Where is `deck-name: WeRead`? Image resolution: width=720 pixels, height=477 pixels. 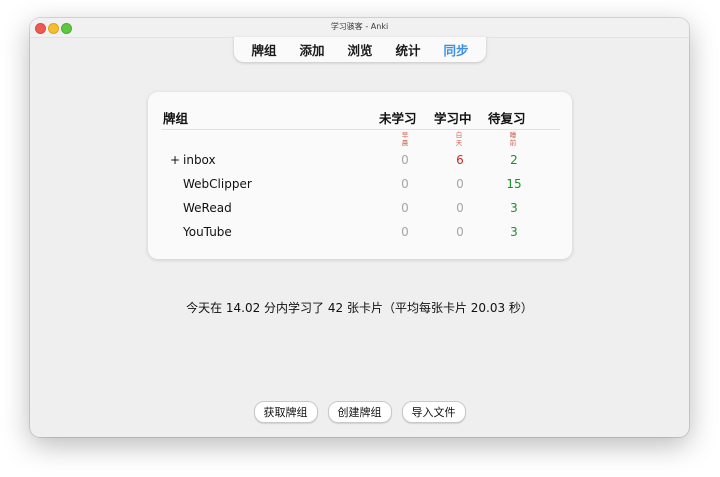
deck-name: WeRead is located at coordinates (207, 208).